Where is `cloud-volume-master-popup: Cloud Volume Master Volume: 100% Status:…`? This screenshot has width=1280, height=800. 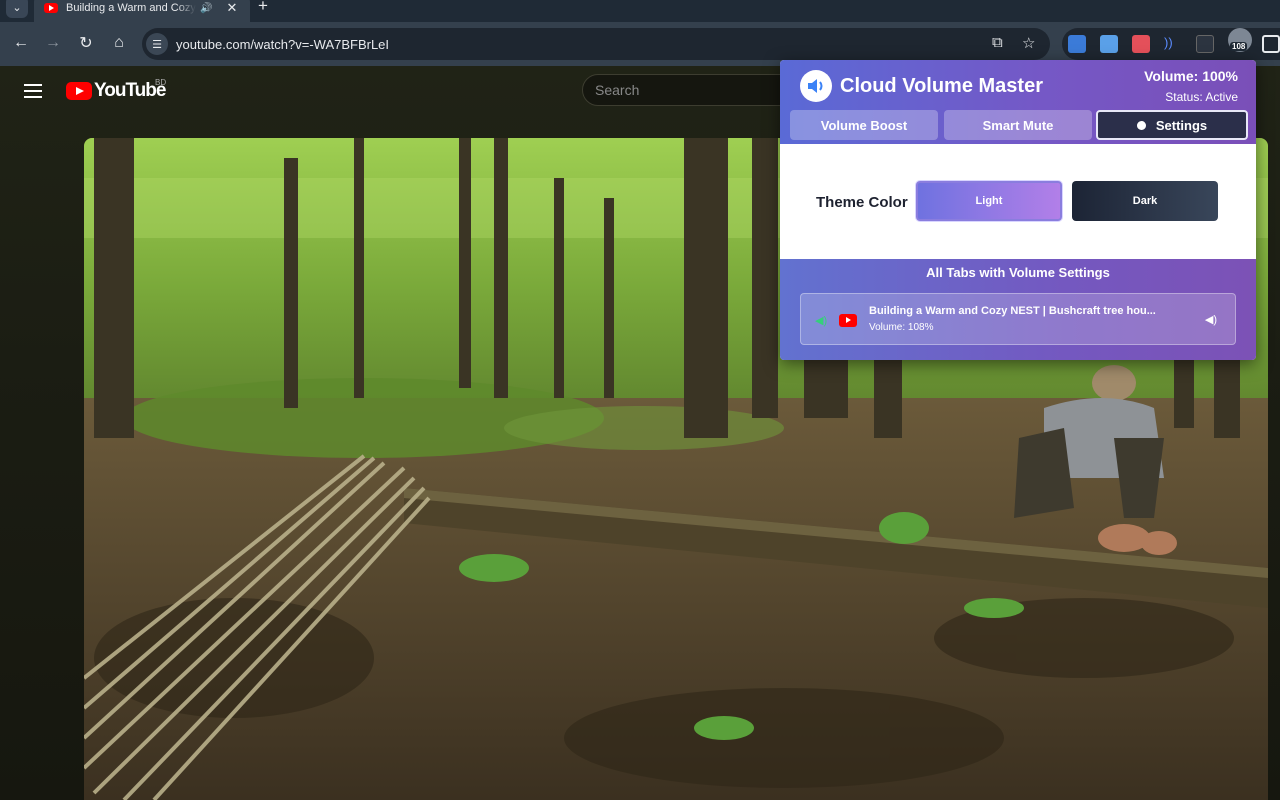 cloud-volume-master-popup: Cloud Volume Master Volume: 100% Status:… is located at coordinates (1018, 210).